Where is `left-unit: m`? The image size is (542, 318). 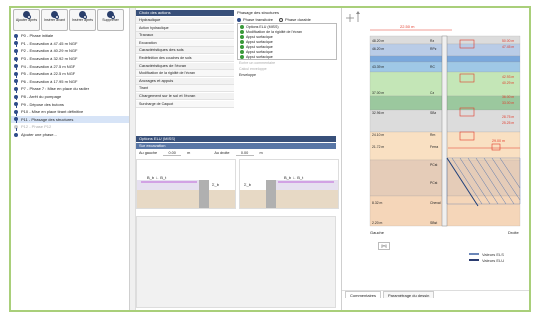
left-unit: m is located at coordinates (189, 153).